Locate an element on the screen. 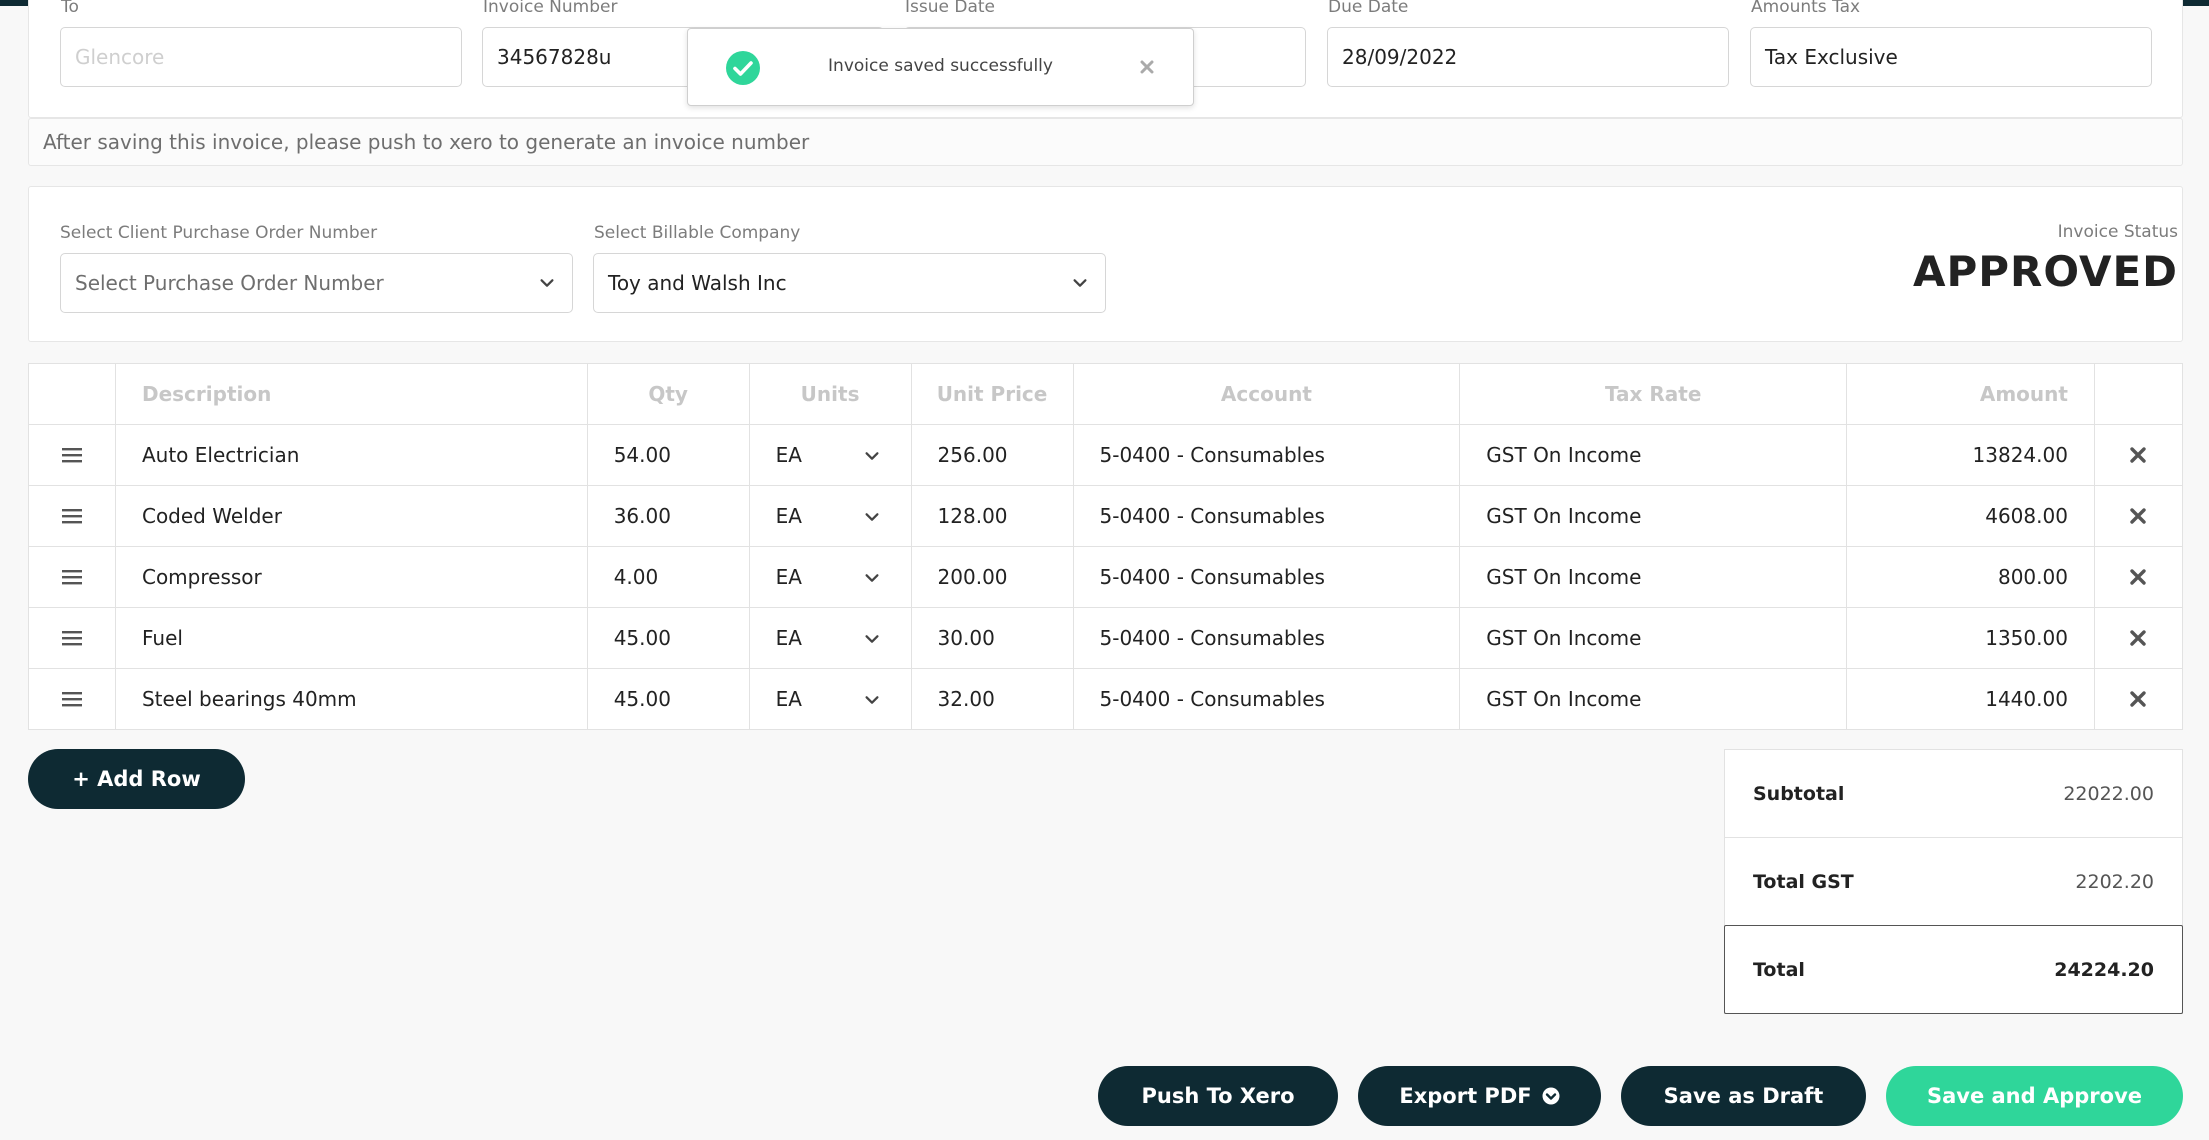  add-row-button: + Add Row is located at coordinates (136, 779).